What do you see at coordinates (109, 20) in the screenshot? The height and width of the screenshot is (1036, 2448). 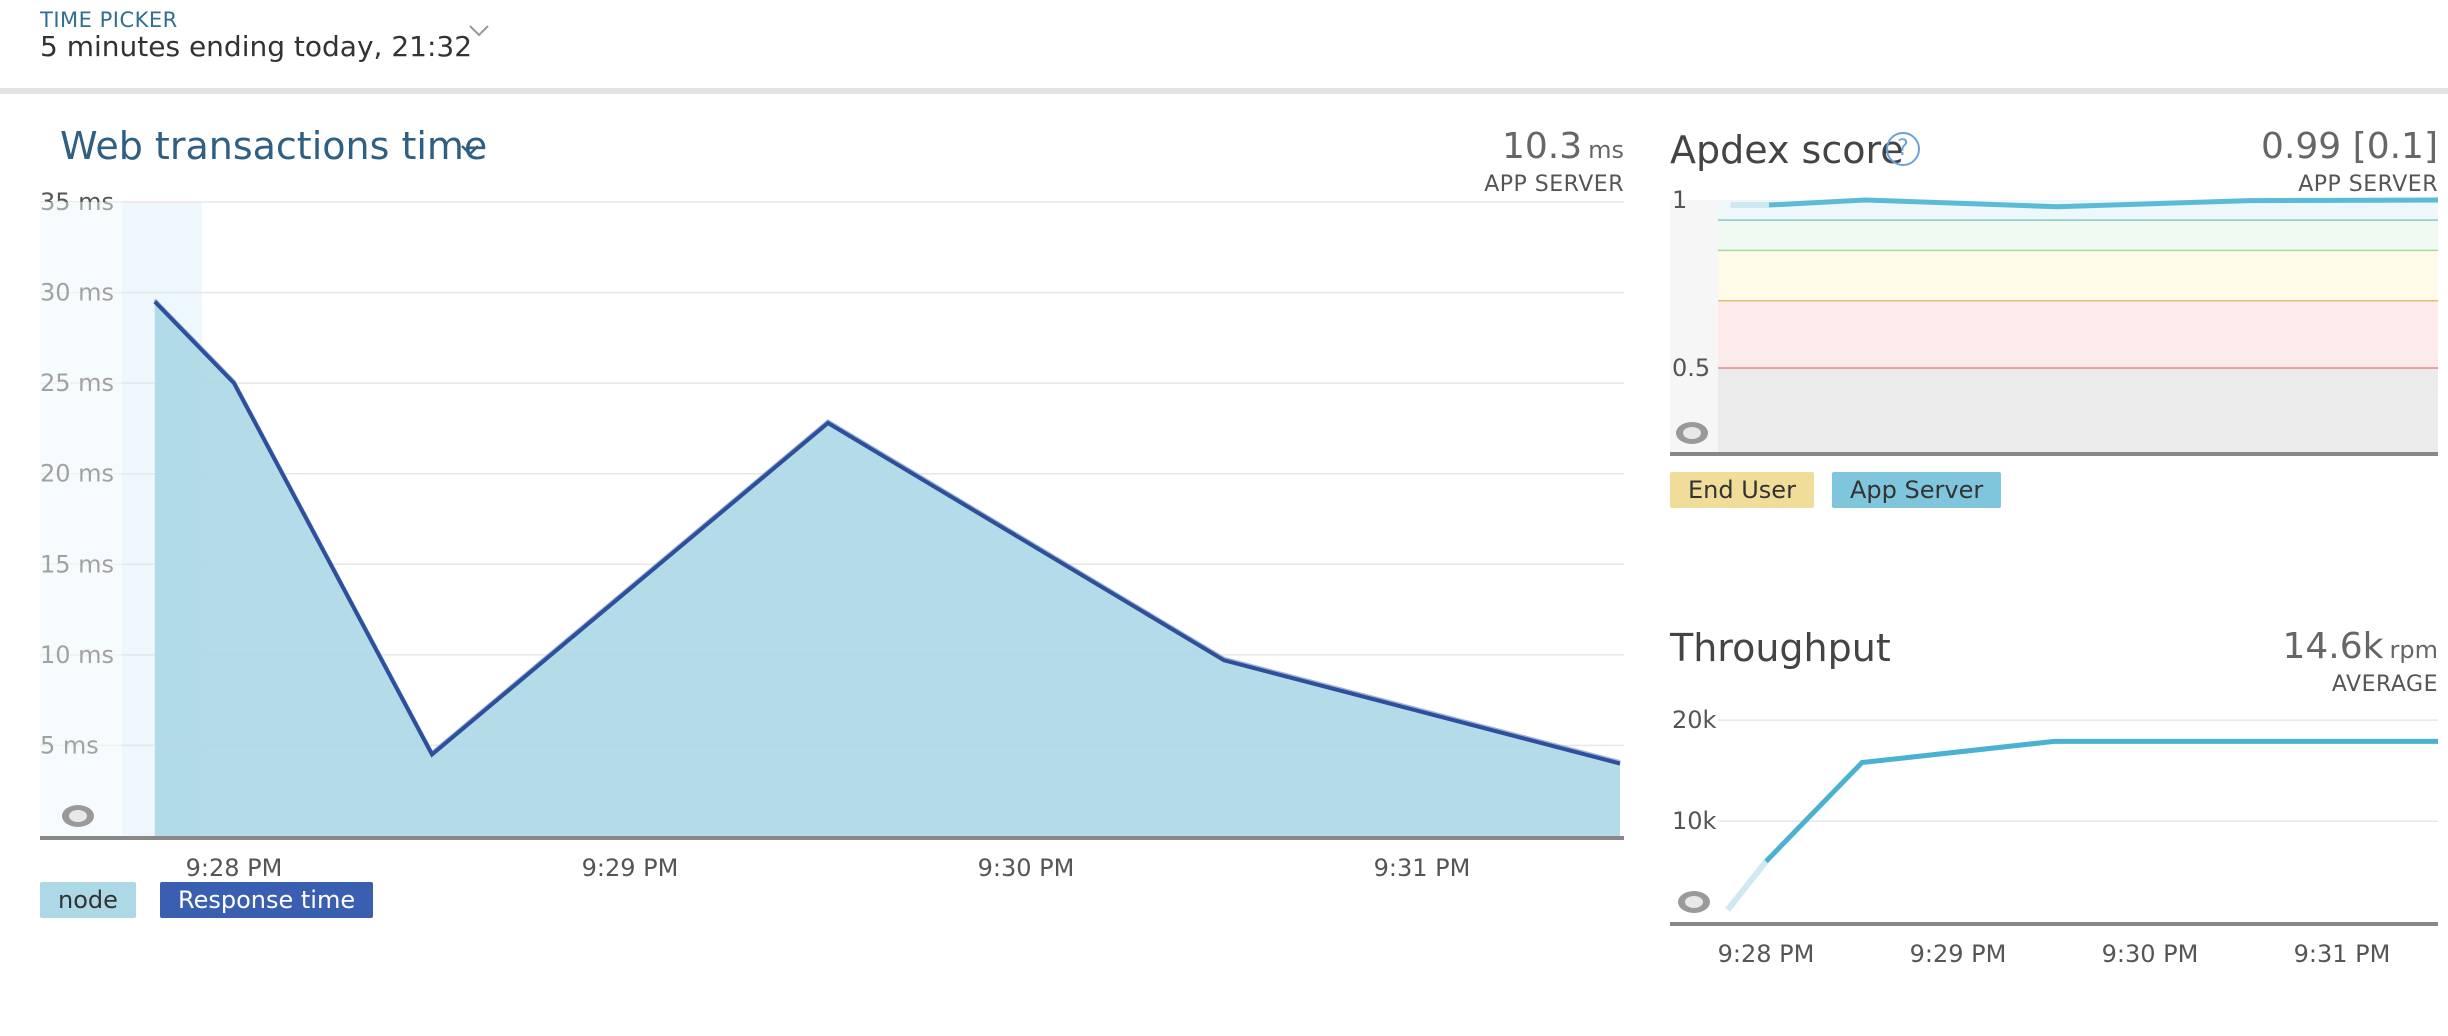 I see `time-picker-label: TIME PICKER` at bounding box center [109, 20].